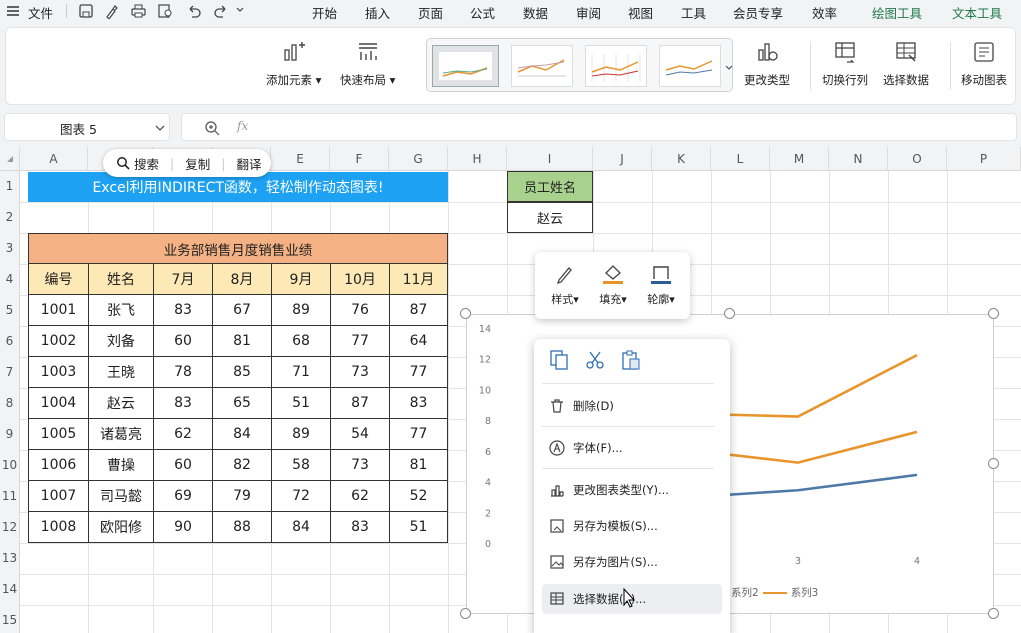 The height and width of the screenshot is (633, 1021). What do you see at coordinates (58, 403) in the screenshot?
I see `table-cell: 1004` at bounding box center [58, 403].